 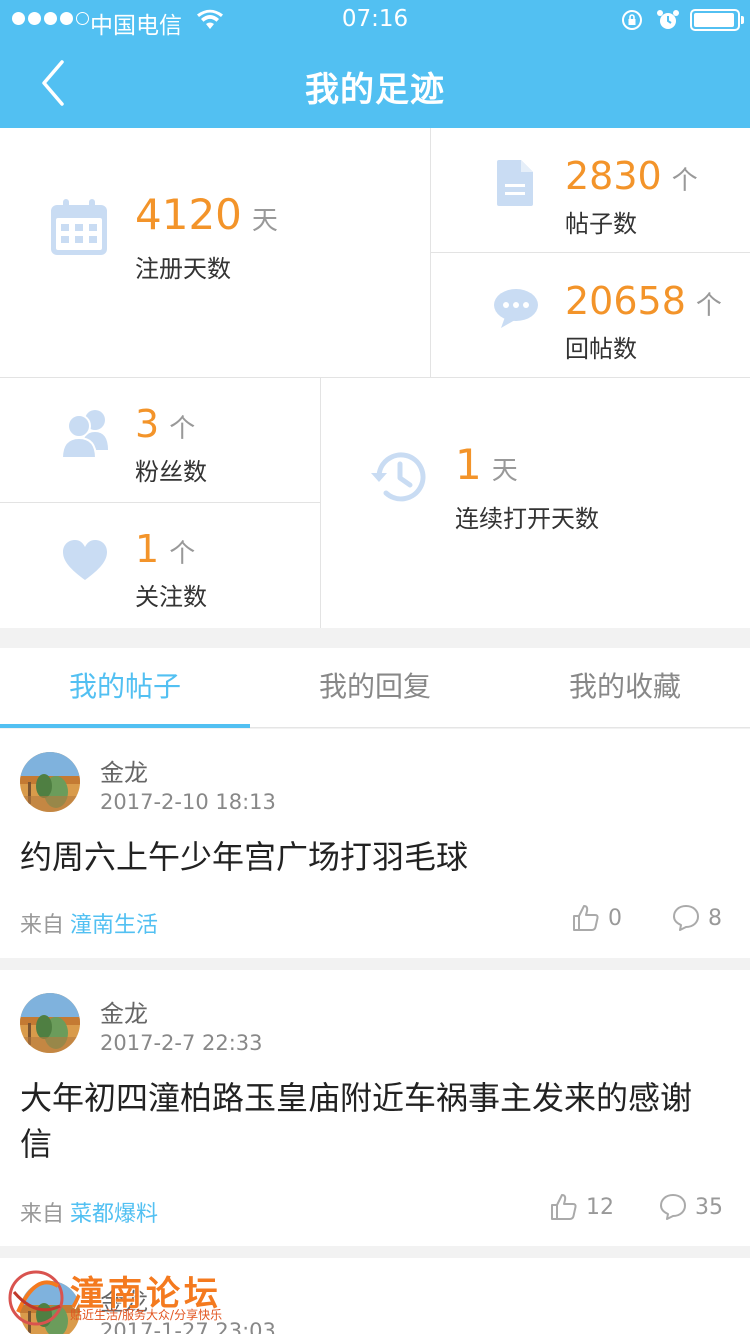 I want to click on board-link: 潼南生活, so click(x=114, y=925).